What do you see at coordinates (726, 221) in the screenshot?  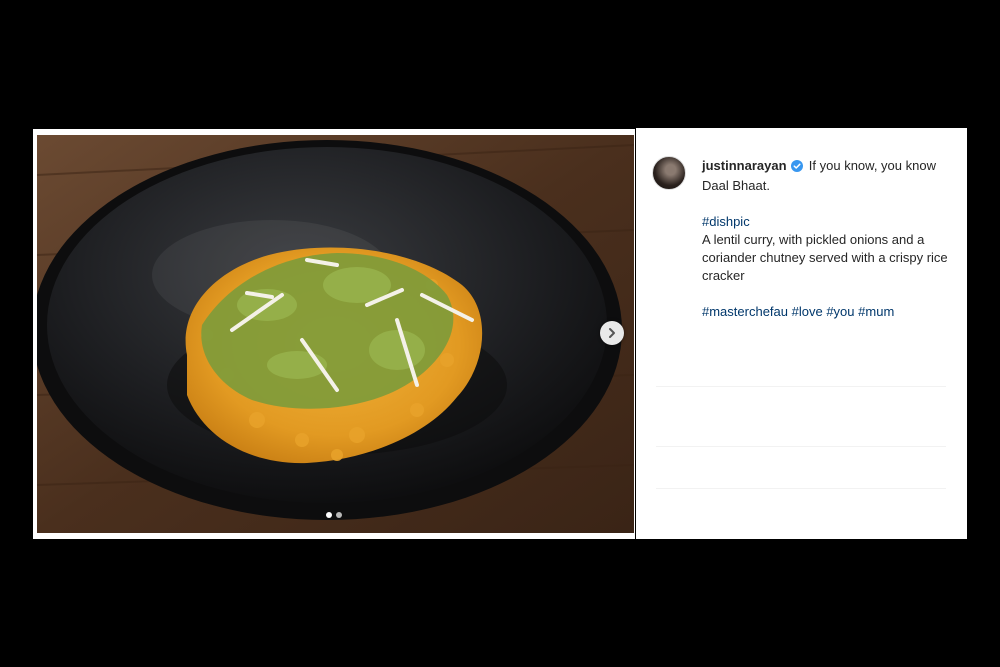 I see `hashtag-dishpic: #dishpic` at bounding box center [726, 221].